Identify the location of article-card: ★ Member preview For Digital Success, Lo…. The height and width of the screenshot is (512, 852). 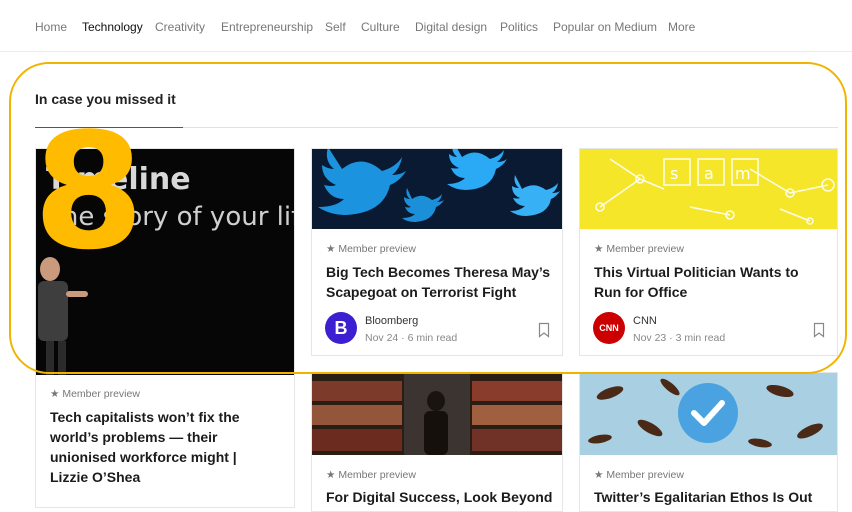
(437, 442).